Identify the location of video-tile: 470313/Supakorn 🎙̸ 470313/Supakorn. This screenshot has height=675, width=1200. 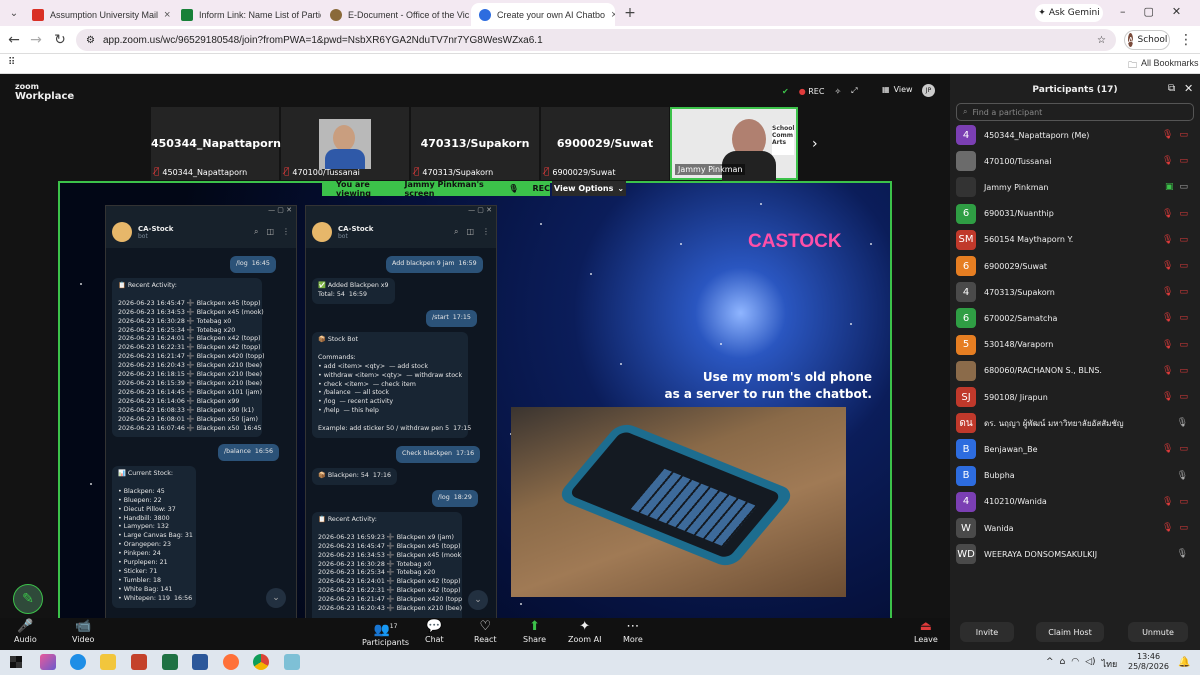
(475, 143).